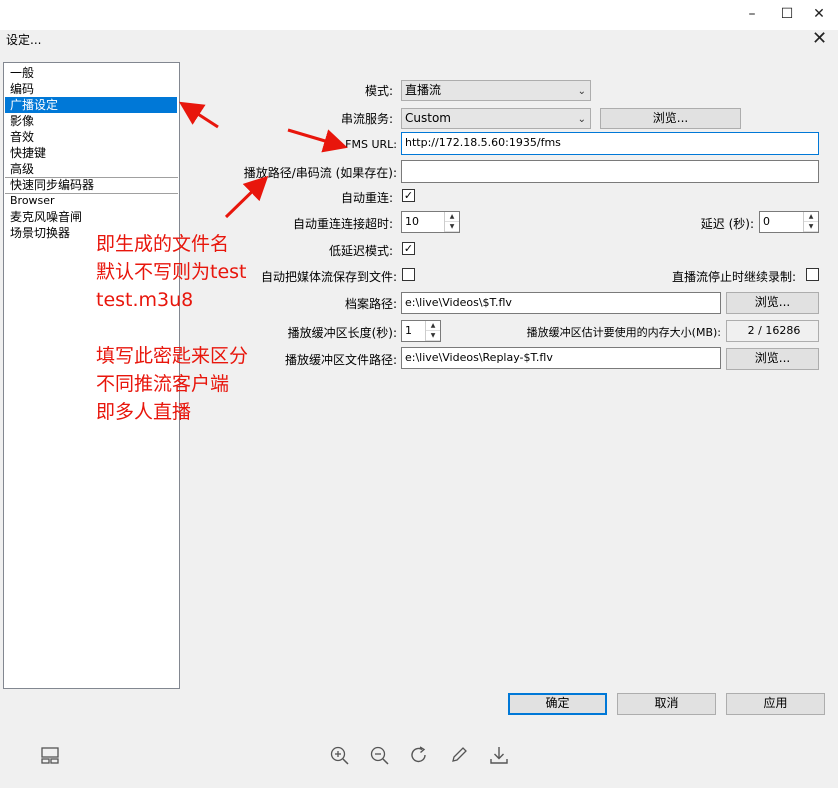  Describe the element at coordinates (419, 755) in the screenshot. I see `rotate-icon` at that location.